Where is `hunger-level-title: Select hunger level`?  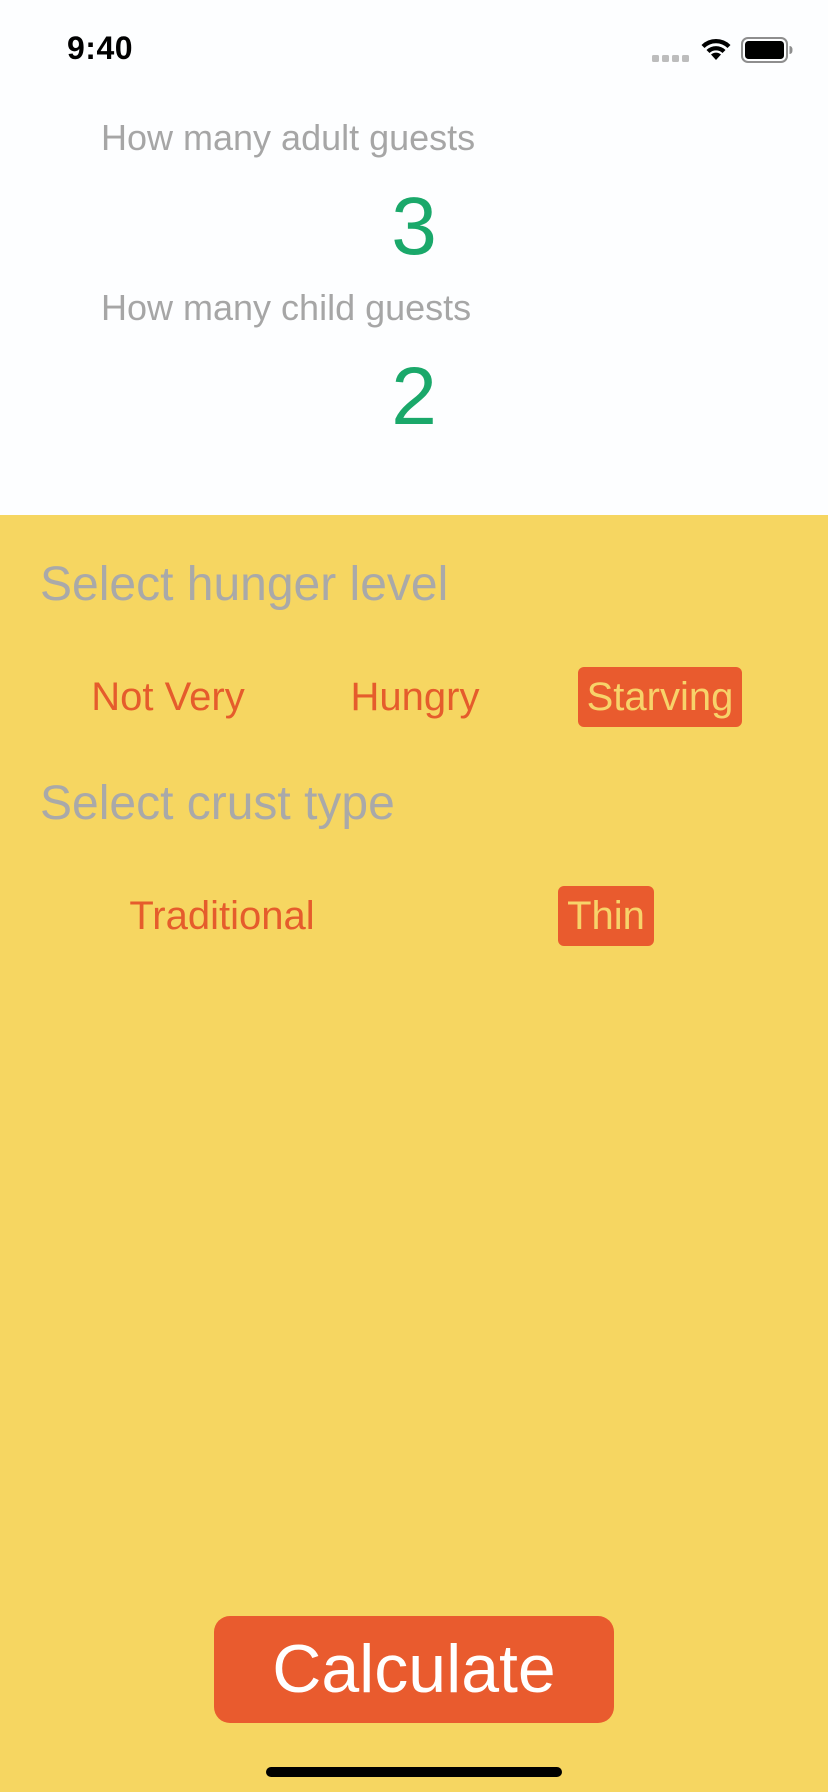
hunger-level-title: Select hunger level is located at coordinates (244, 584).